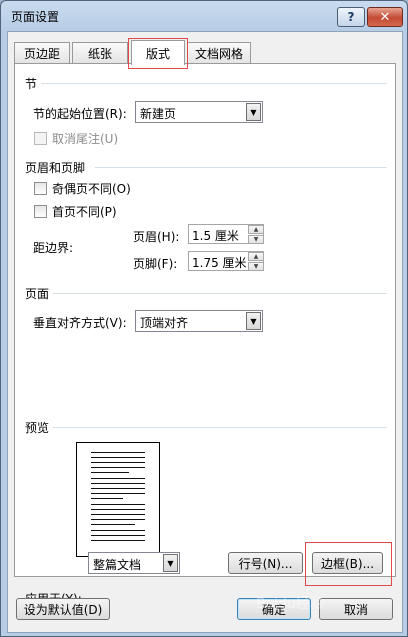 Image resolution: width=408 pixels, height=637 pixels. What do you see at coordinates (219, 53) in the screenshot?
I see `tab-document-grid: 文档网格` at bounding box center [219, 53].